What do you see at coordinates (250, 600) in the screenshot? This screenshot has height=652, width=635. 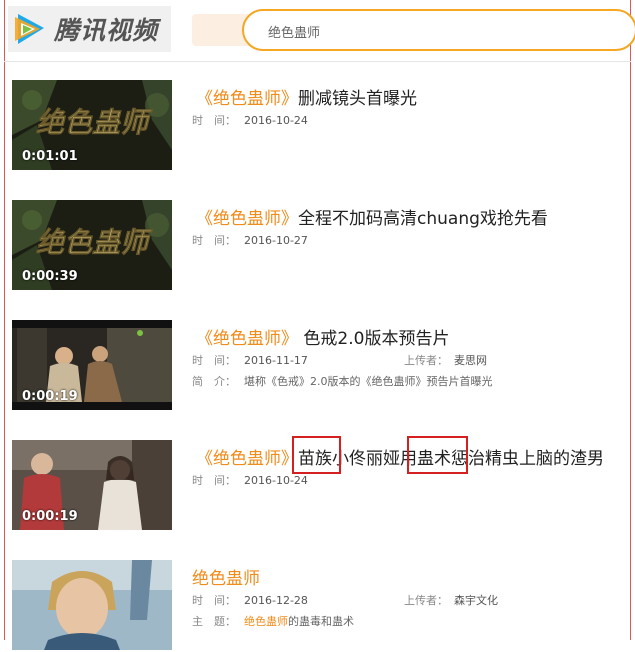 I see `result-time: 时 间： 2016-12-28` at bounding box center [250, 600].